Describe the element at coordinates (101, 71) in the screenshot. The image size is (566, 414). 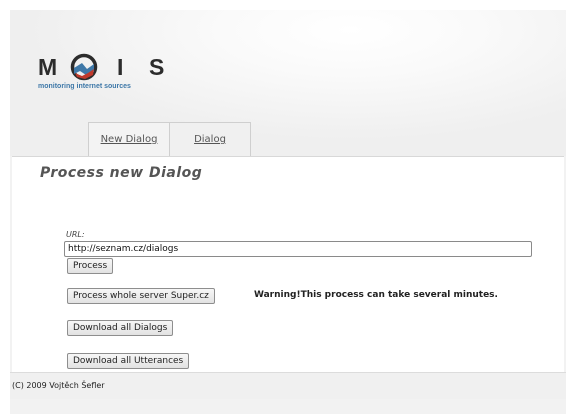
I see `mois-logo: M I S monitoring internet sources` at that location.